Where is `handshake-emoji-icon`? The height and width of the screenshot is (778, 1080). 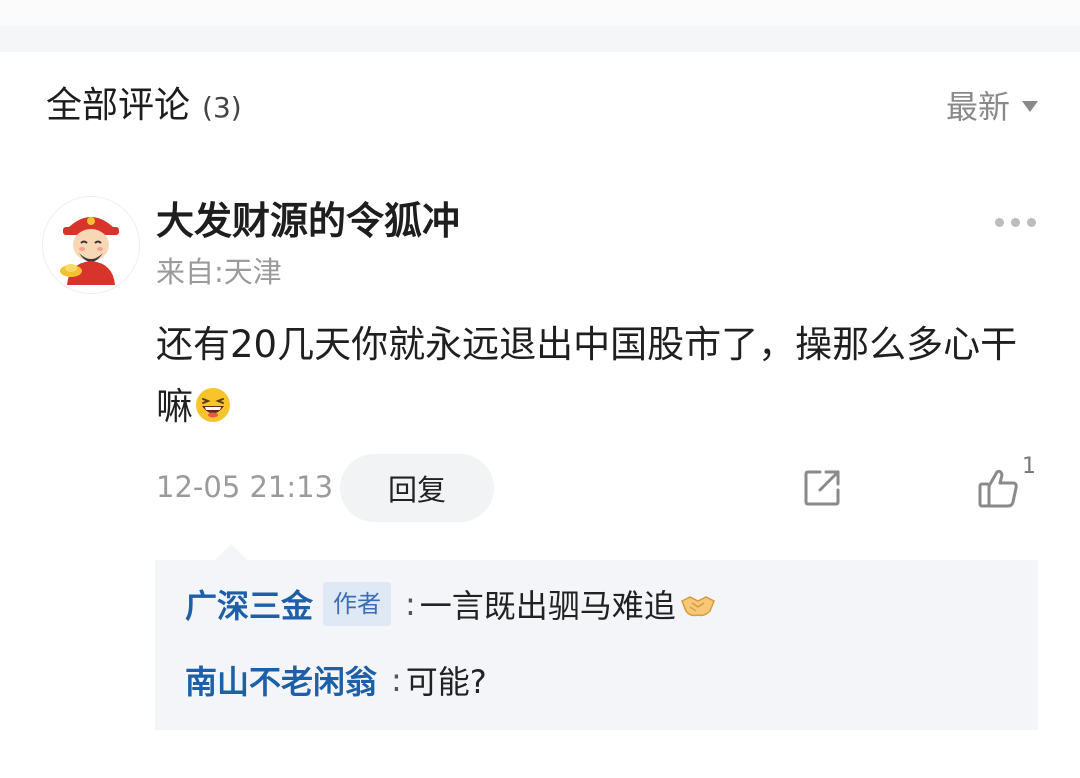
handshake-emoji-icon is located at coordinates (697, 606).